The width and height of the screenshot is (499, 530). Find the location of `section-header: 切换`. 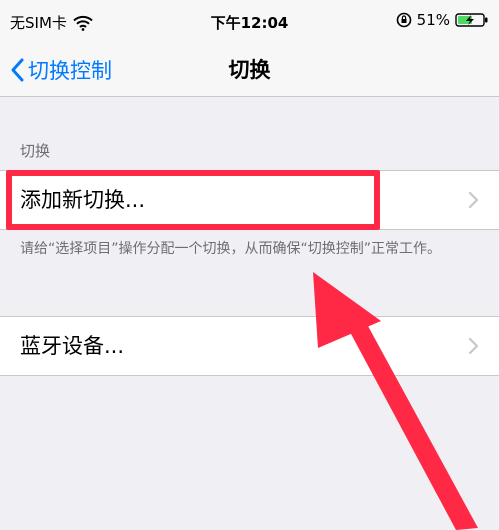

section-header: 切换 is located at coordinates (35, 151).